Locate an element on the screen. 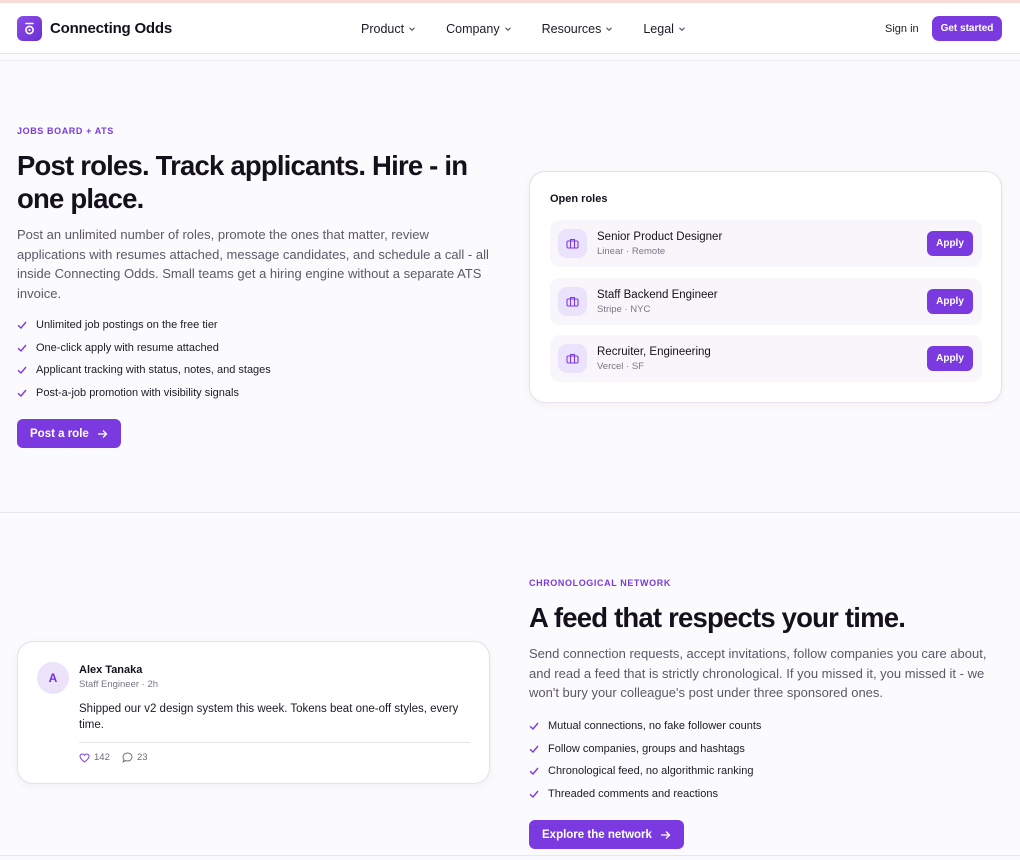 Image resolution: width=1020 pixels, height=860 pixels. menu-legal: Legal is located at coordinates (664, 29).